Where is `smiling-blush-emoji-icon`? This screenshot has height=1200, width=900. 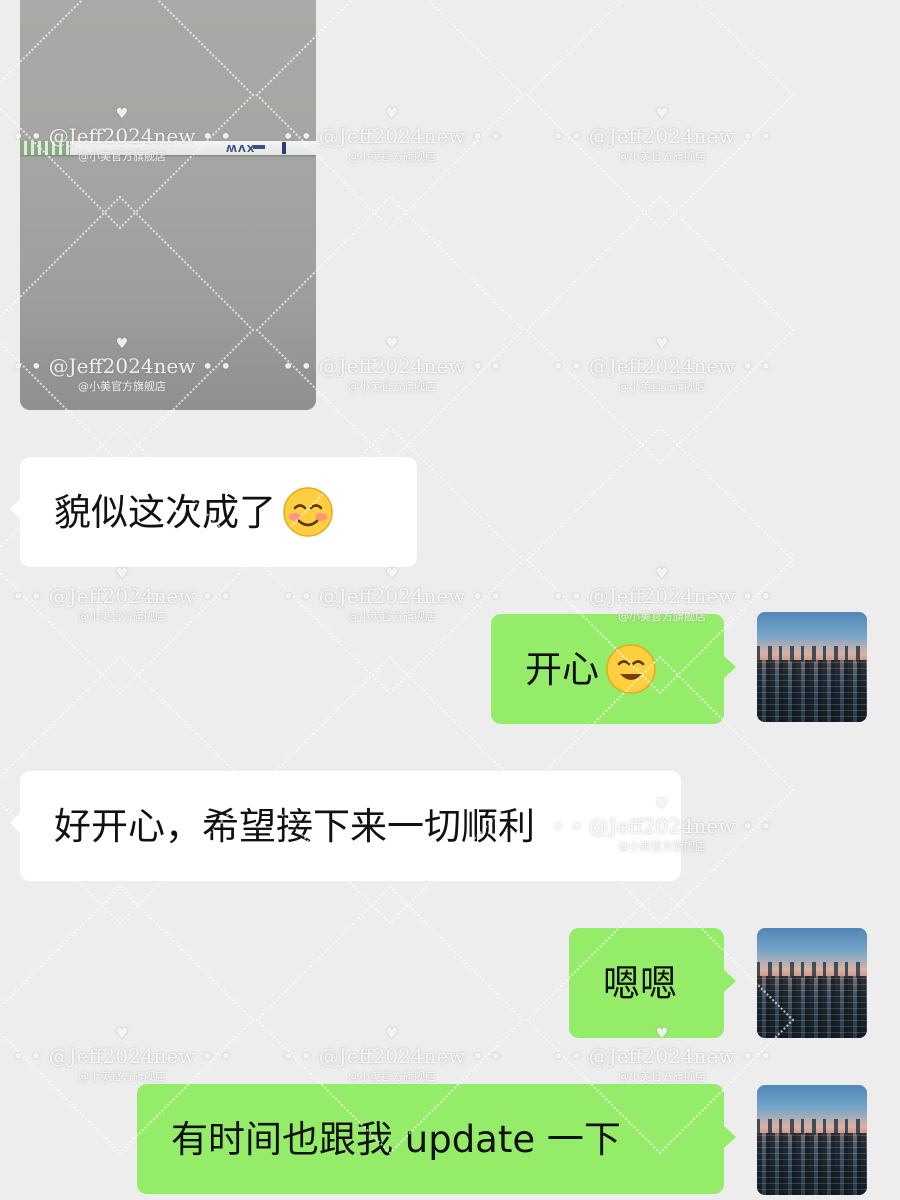
smiling-blush-emoji-icon is located at coordinates (308, 512).